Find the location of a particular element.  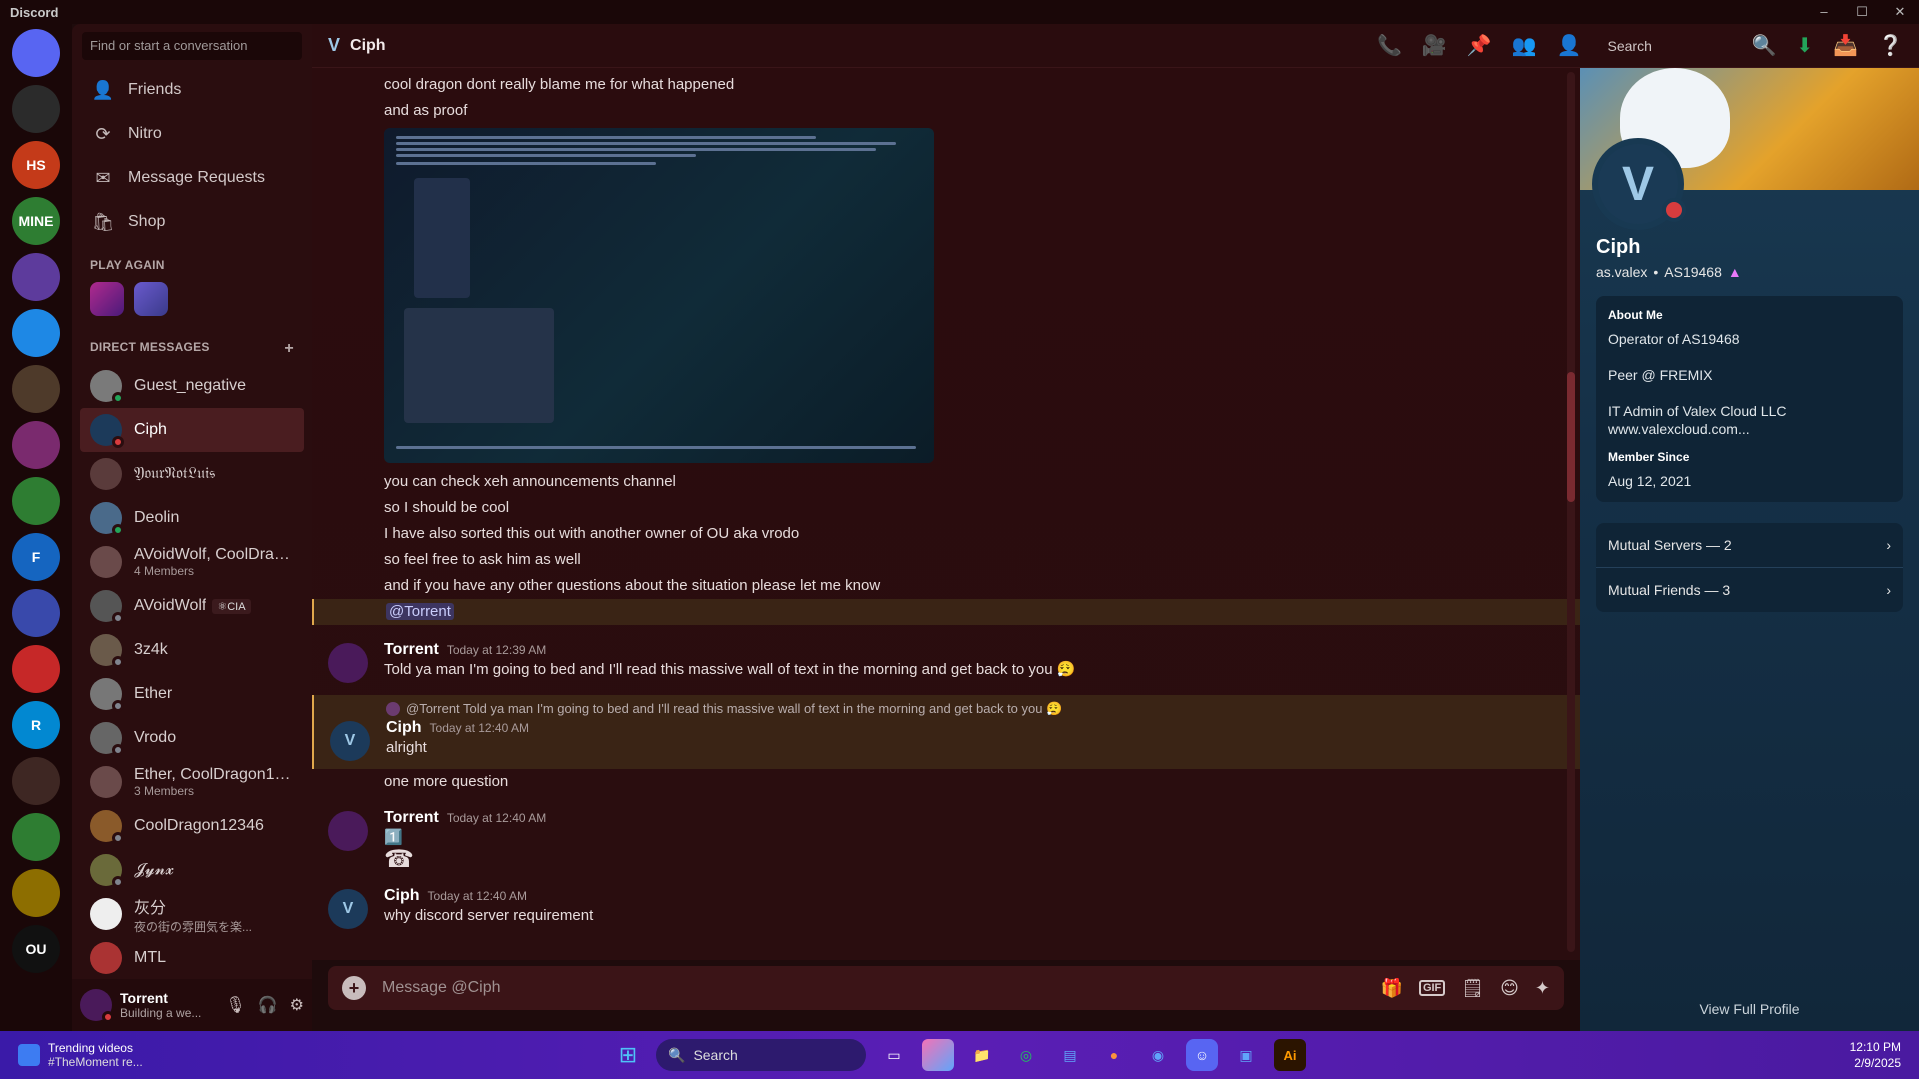

add-dm-button: + is located at coordinates (289, 349).